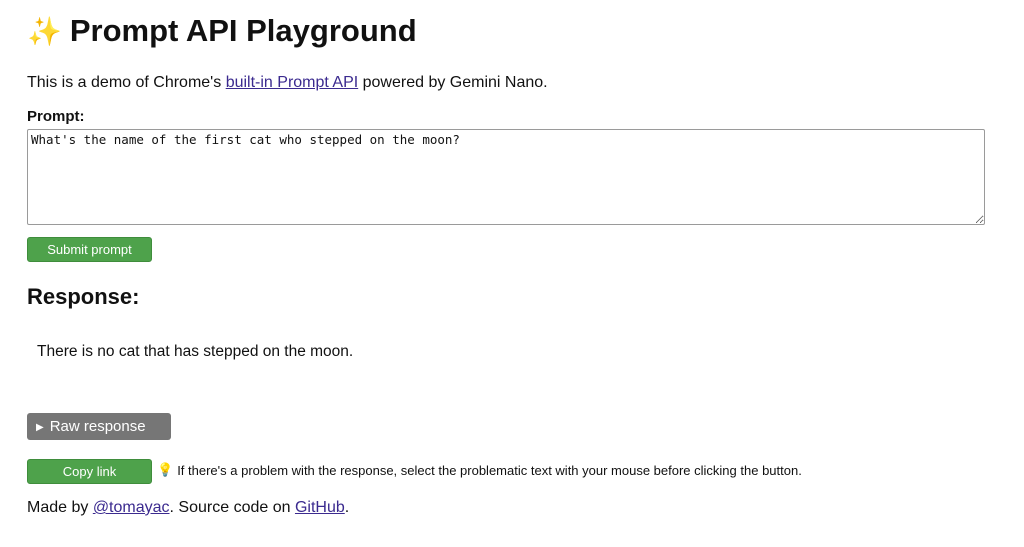  Describe the element at coordinates (232, 507) in the screenshot. I see `footer-middle: . Source code on` at that location.